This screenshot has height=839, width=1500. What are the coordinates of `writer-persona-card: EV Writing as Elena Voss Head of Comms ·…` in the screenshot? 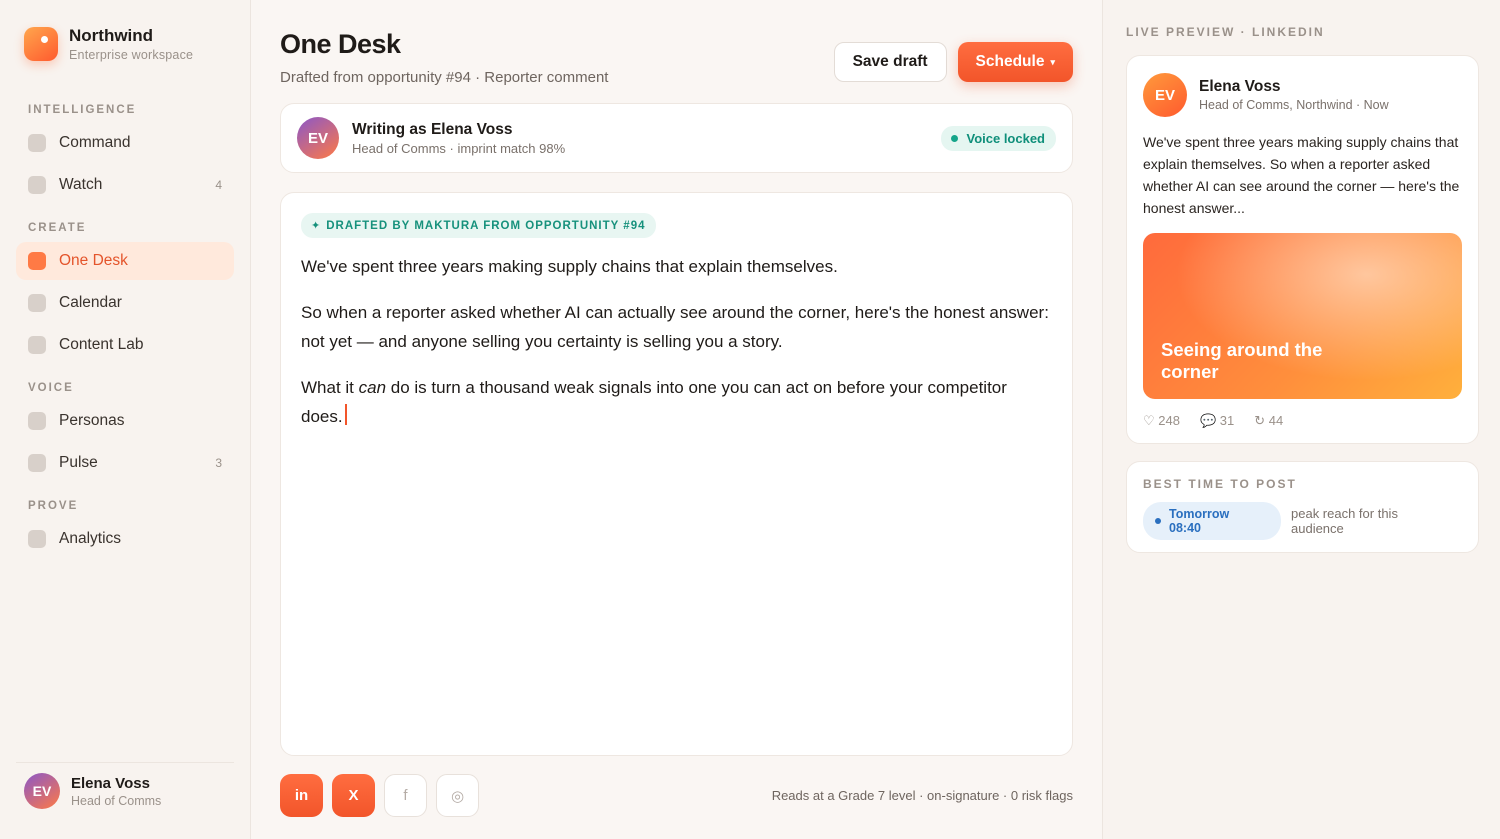 It's located at (676, 138).